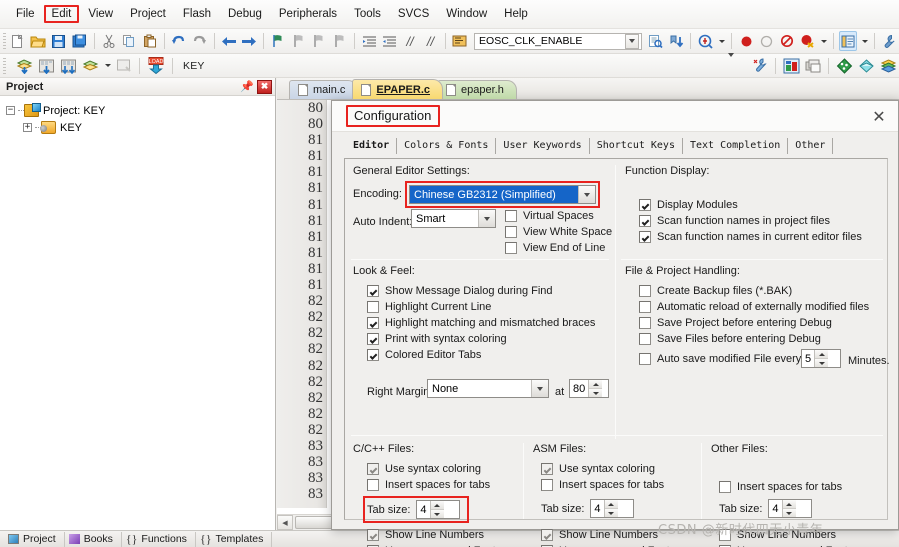 This screenshot has width=899, height=547. What do you see at coordinates (605, 535) in the screenshot?
I see `checkbox-row-asm-show-line-numbers: Show Line Numbers` at bounding box center [605, 535].